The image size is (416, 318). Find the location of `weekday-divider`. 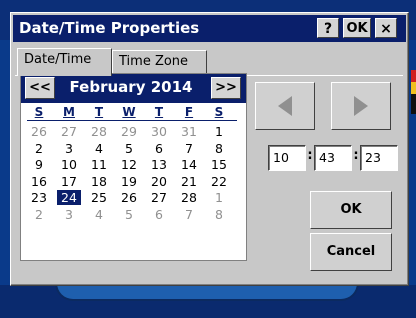

weekday-divider is located at coordinates (132, 120).